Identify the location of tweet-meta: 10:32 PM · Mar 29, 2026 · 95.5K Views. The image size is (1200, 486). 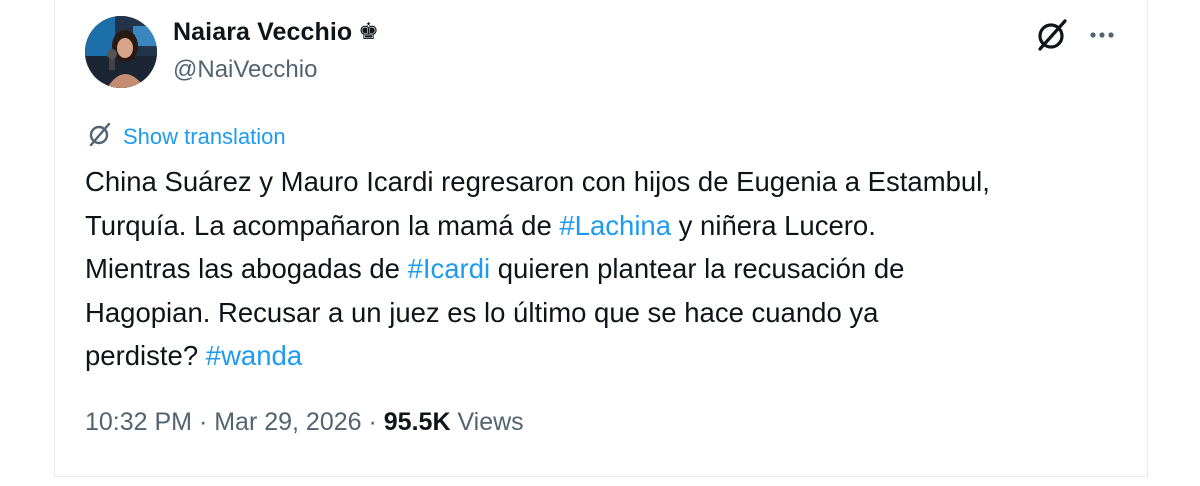
(304, 422).